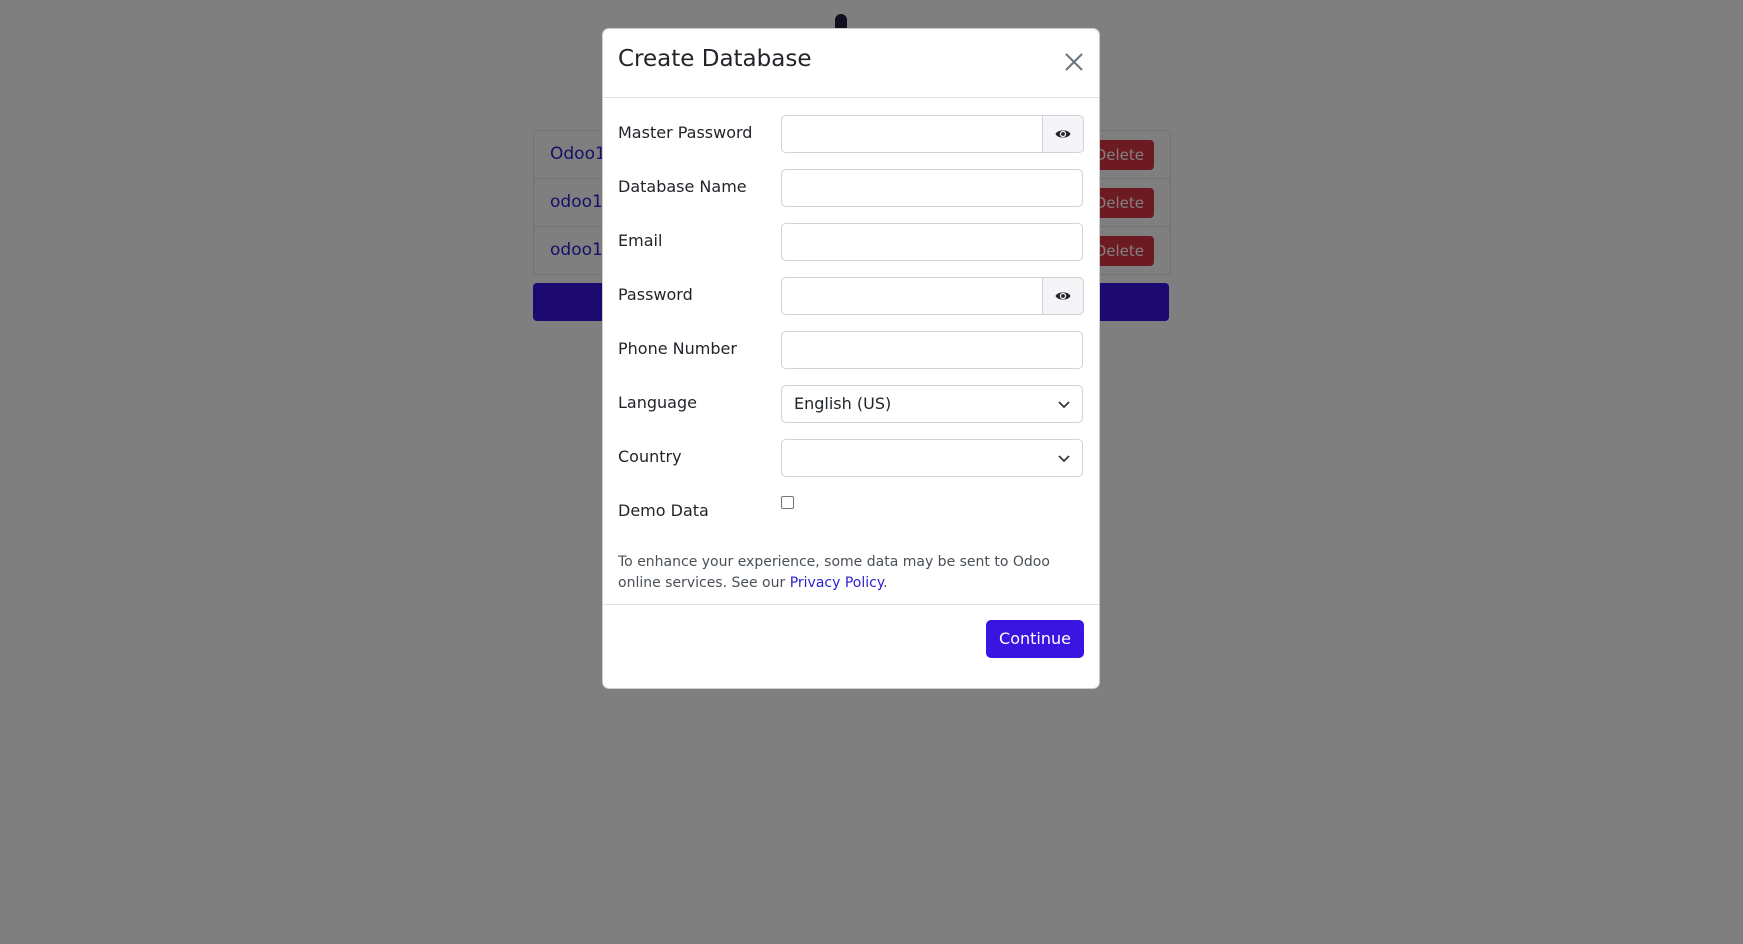 This screenshot has width=1743, height=944. I want to click on master-password-input, so click(912, 134).